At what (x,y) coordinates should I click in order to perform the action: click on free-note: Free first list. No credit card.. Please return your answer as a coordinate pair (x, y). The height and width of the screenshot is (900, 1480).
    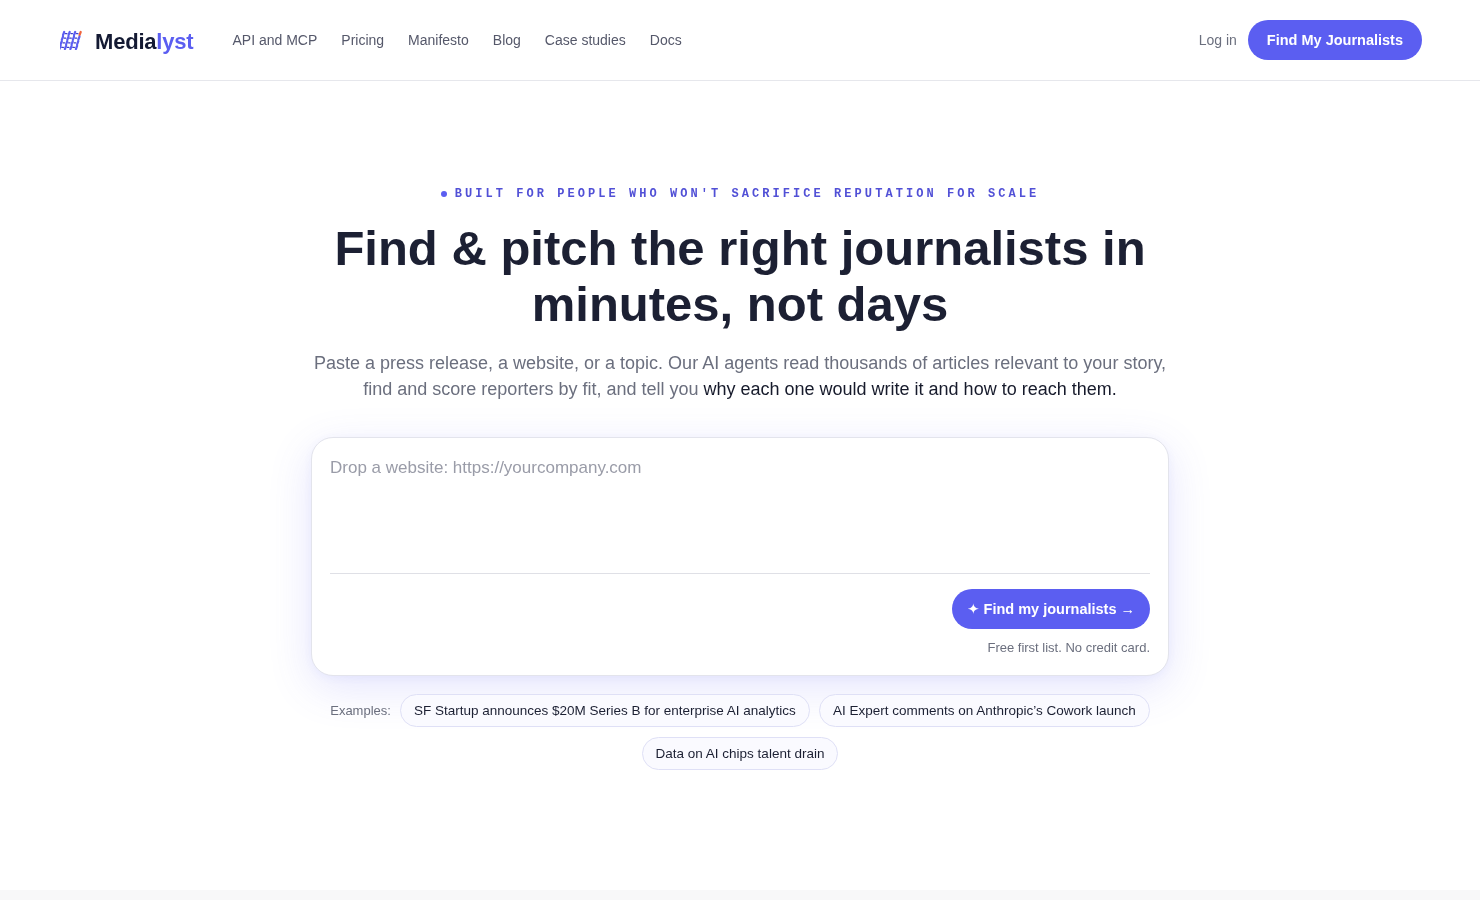
    Looking at the image, I should click on (1068, 648).